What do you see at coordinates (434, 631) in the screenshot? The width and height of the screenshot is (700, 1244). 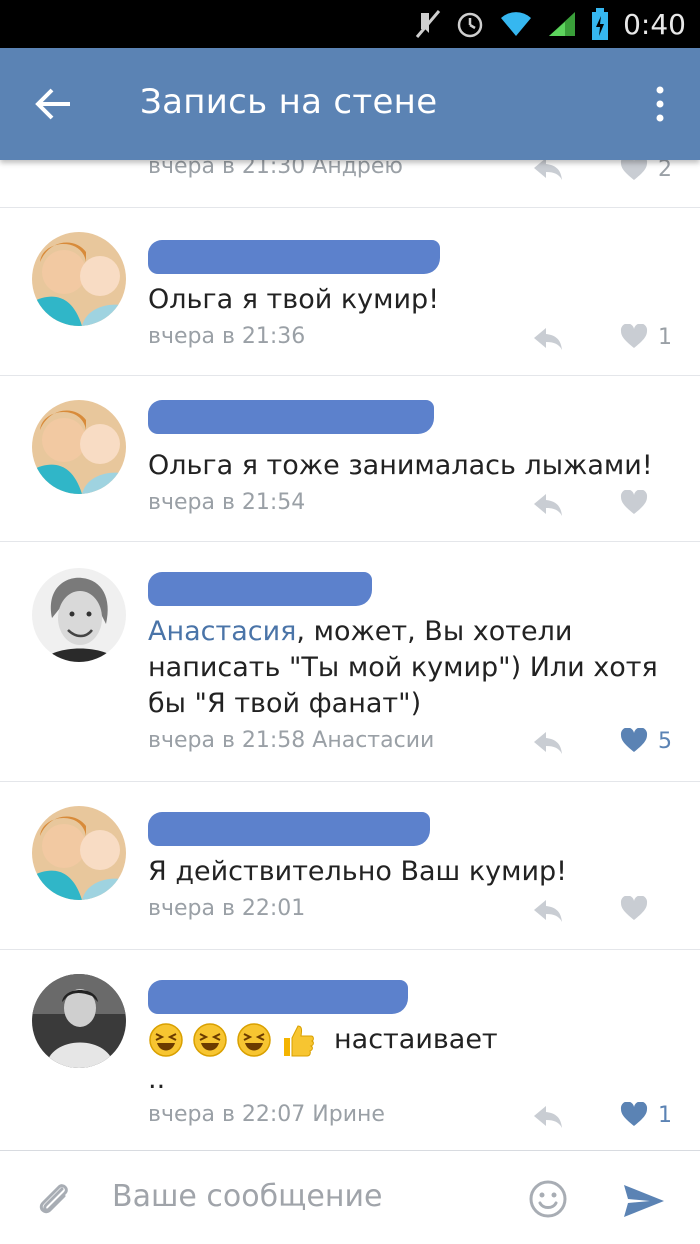 I see `comment-text-part: , может, Вы хотели` at bounding box center [434, 631].